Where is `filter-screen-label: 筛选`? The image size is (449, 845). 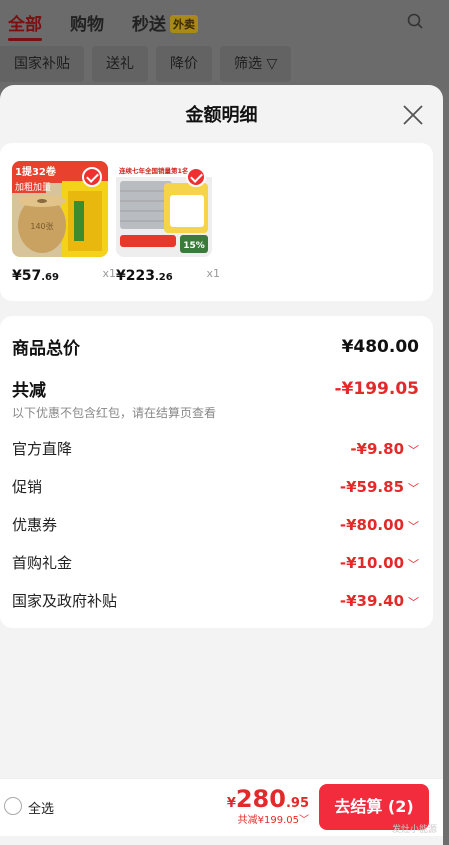 filter-screen-label: 筛选 is located at coordinates (248, 64).